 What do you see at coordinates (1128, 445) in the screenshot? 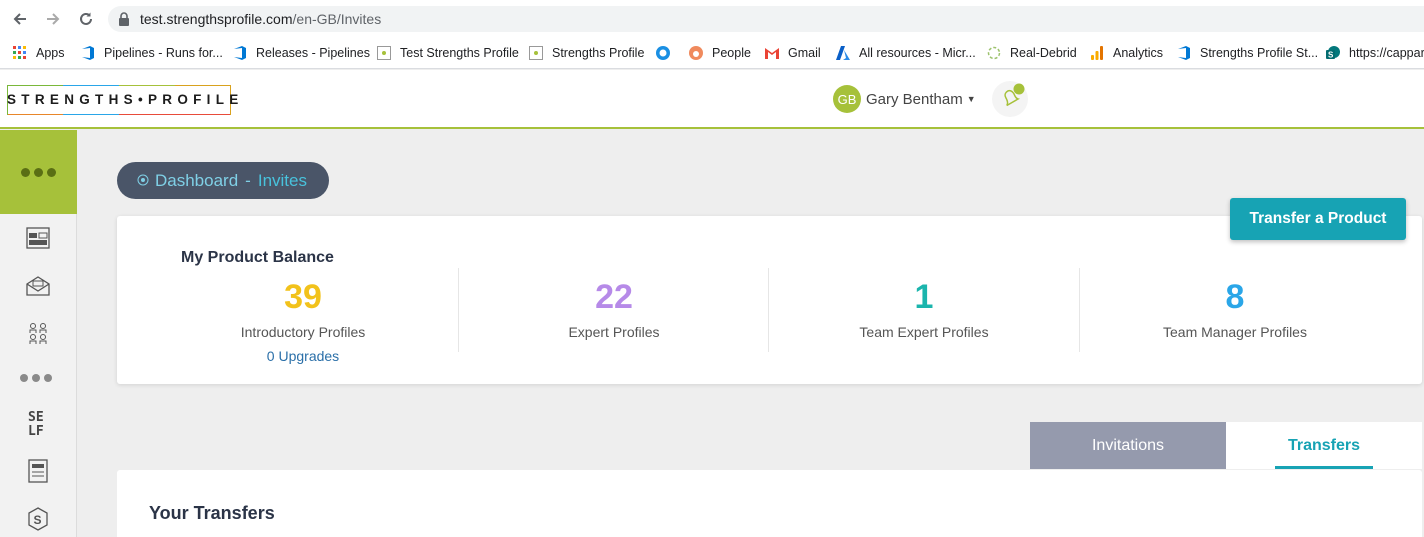
I see `tab-invitations: Invitations` at bounding box center [1128, 445].